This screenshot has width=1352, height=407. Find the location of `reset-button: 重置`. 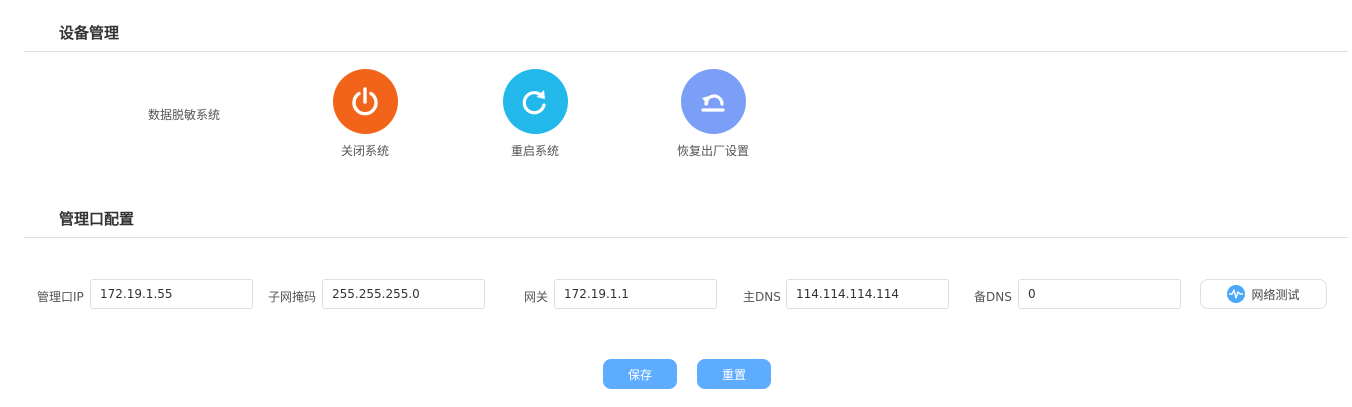

reset-button: 重置 is located at coordinates (734, 374).